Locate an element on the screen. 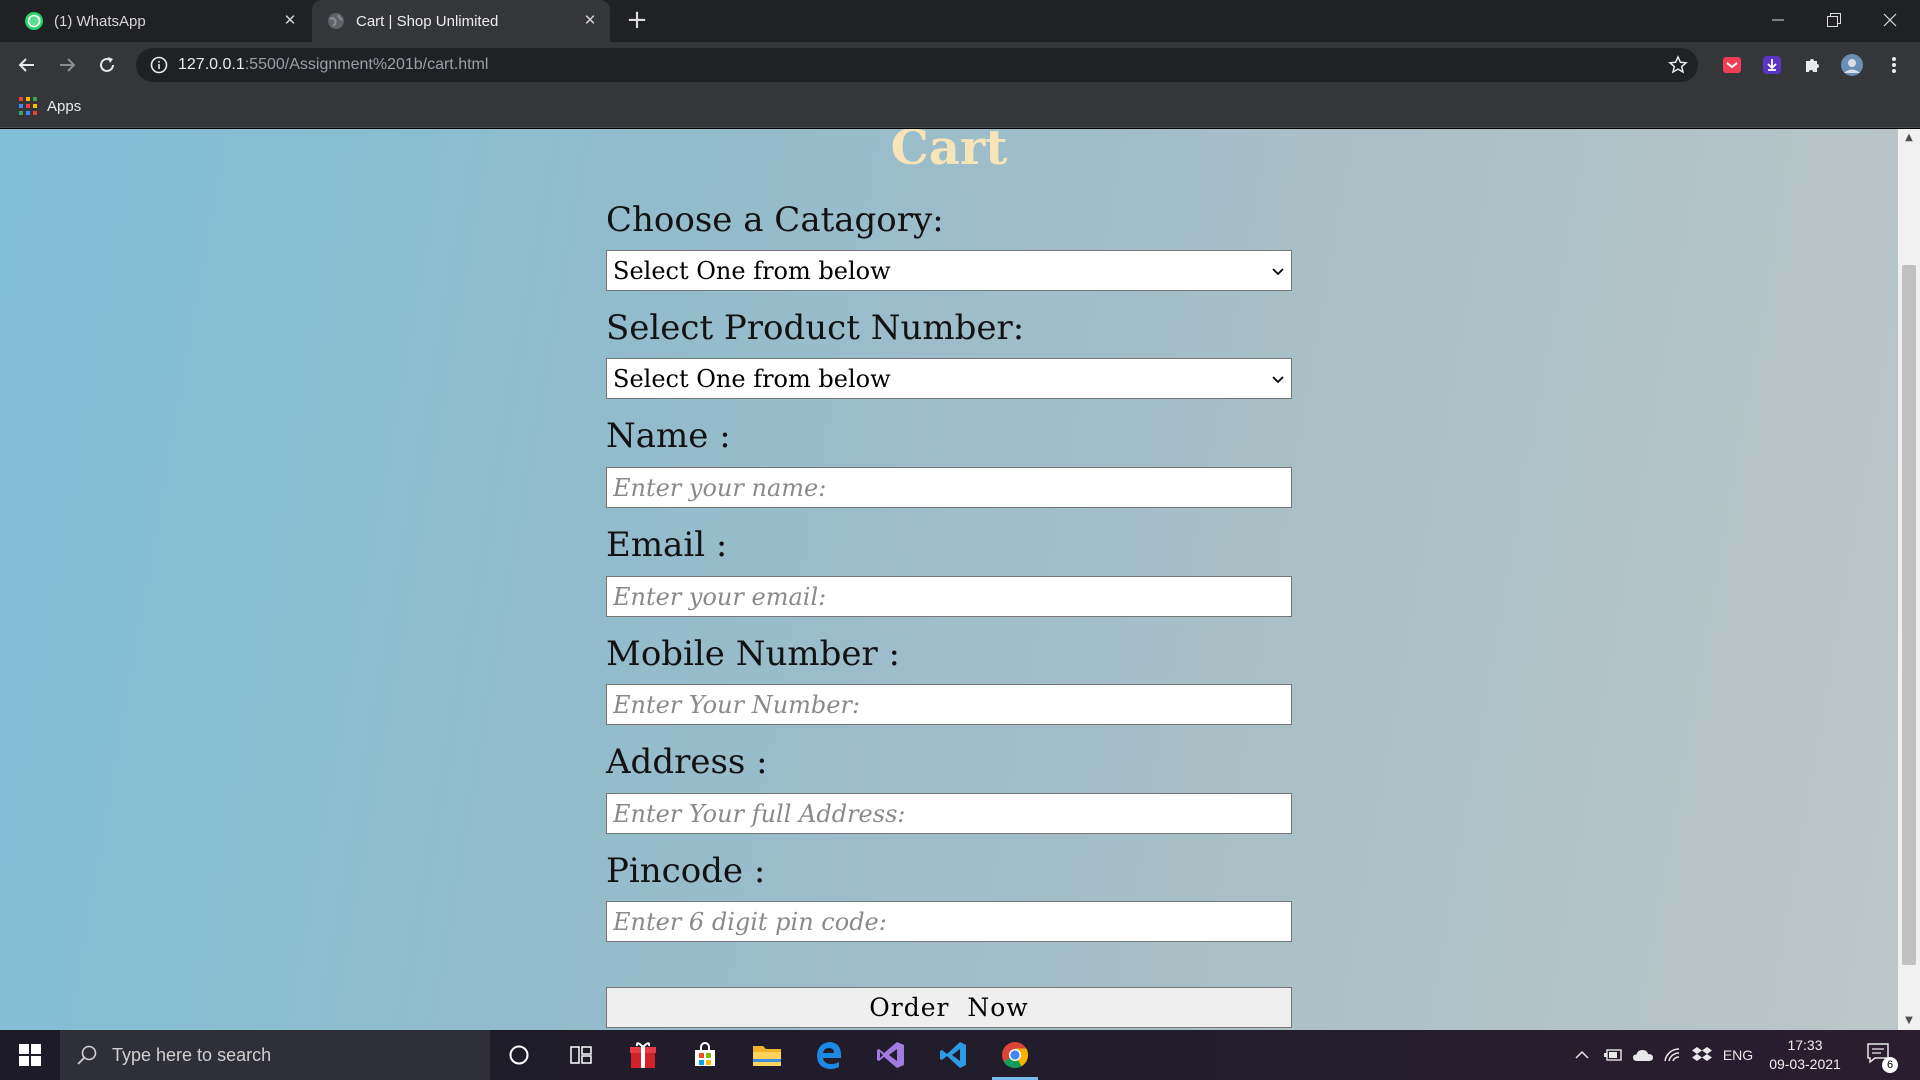 Image resolution: width=1920 pixels, height=1080 pixels. tab-whatsapp: (1) WhatsApp ✕ is located at coordinates (155, 21).